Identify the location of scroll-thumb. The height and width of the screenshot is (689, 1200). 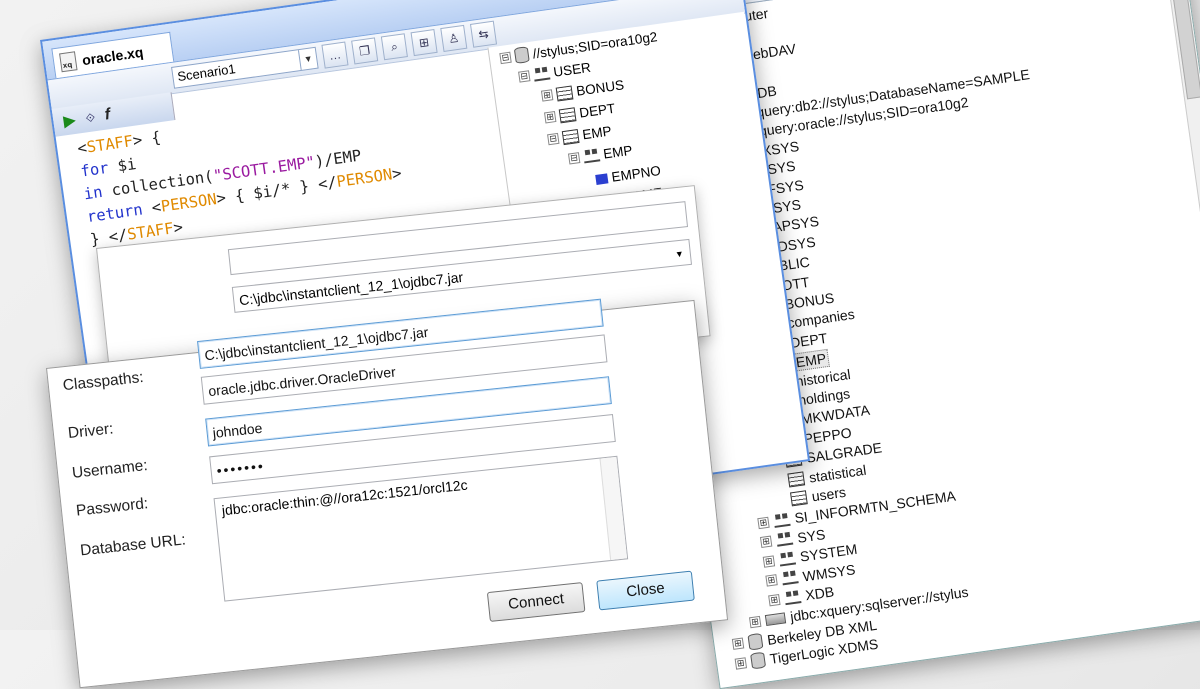
(1183, 50).